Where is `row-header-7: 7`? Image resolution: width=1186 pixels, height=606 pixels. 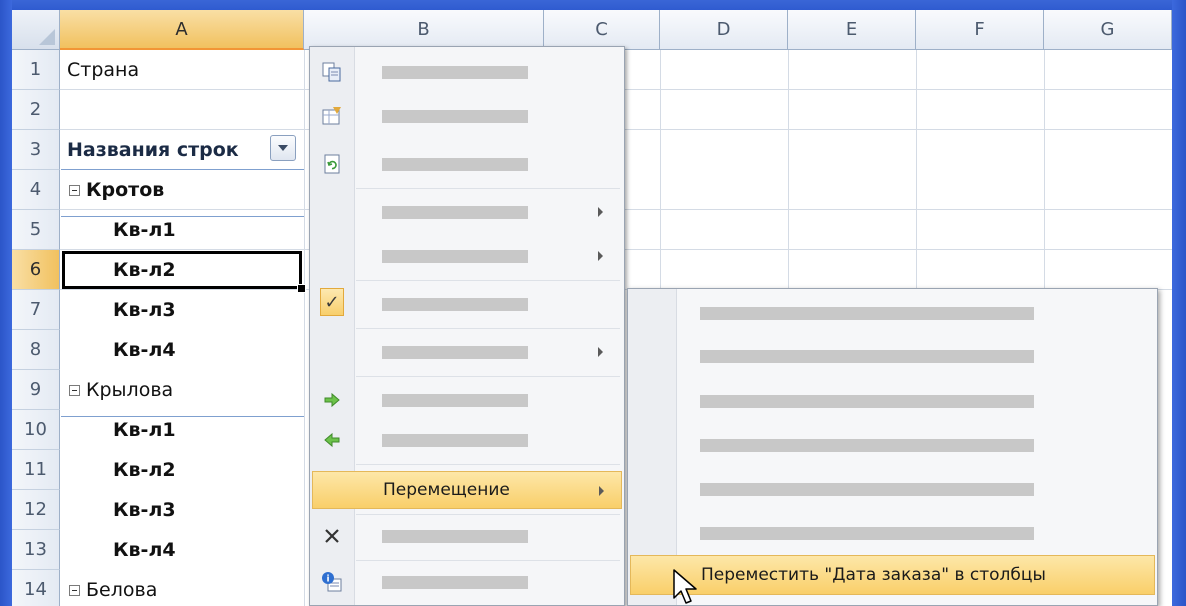
row-header-7: 7 is located at coordinates (36, 310).